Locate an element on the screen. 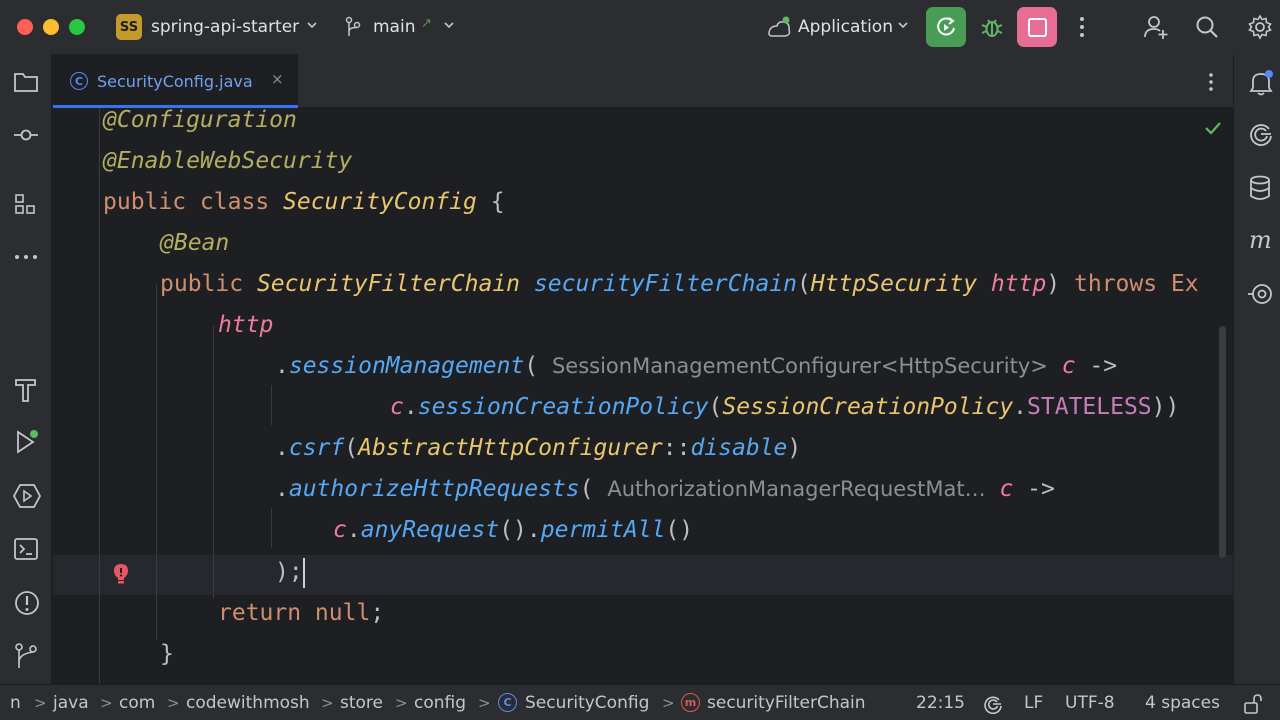 The width and height of the screenshot is (1280, 720). endpoints-icon is located at coordinates (1261, 294).